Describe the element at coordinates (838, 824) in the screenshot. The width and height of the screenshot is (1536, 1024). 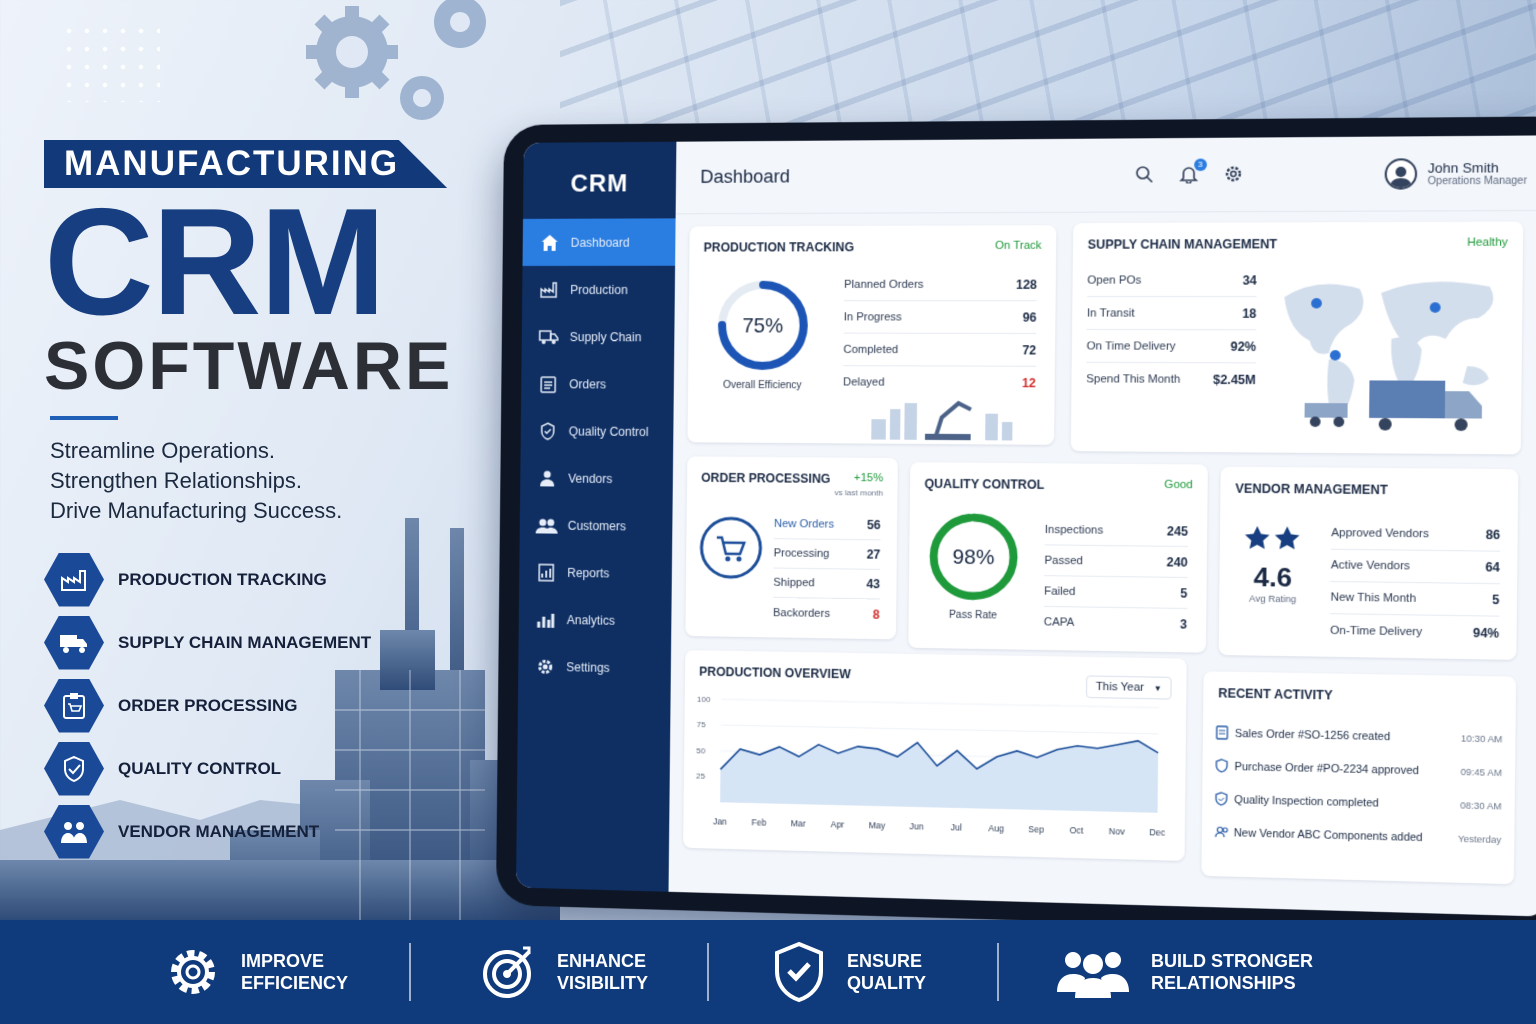
I see `x-tick-label: Apr` at that location.